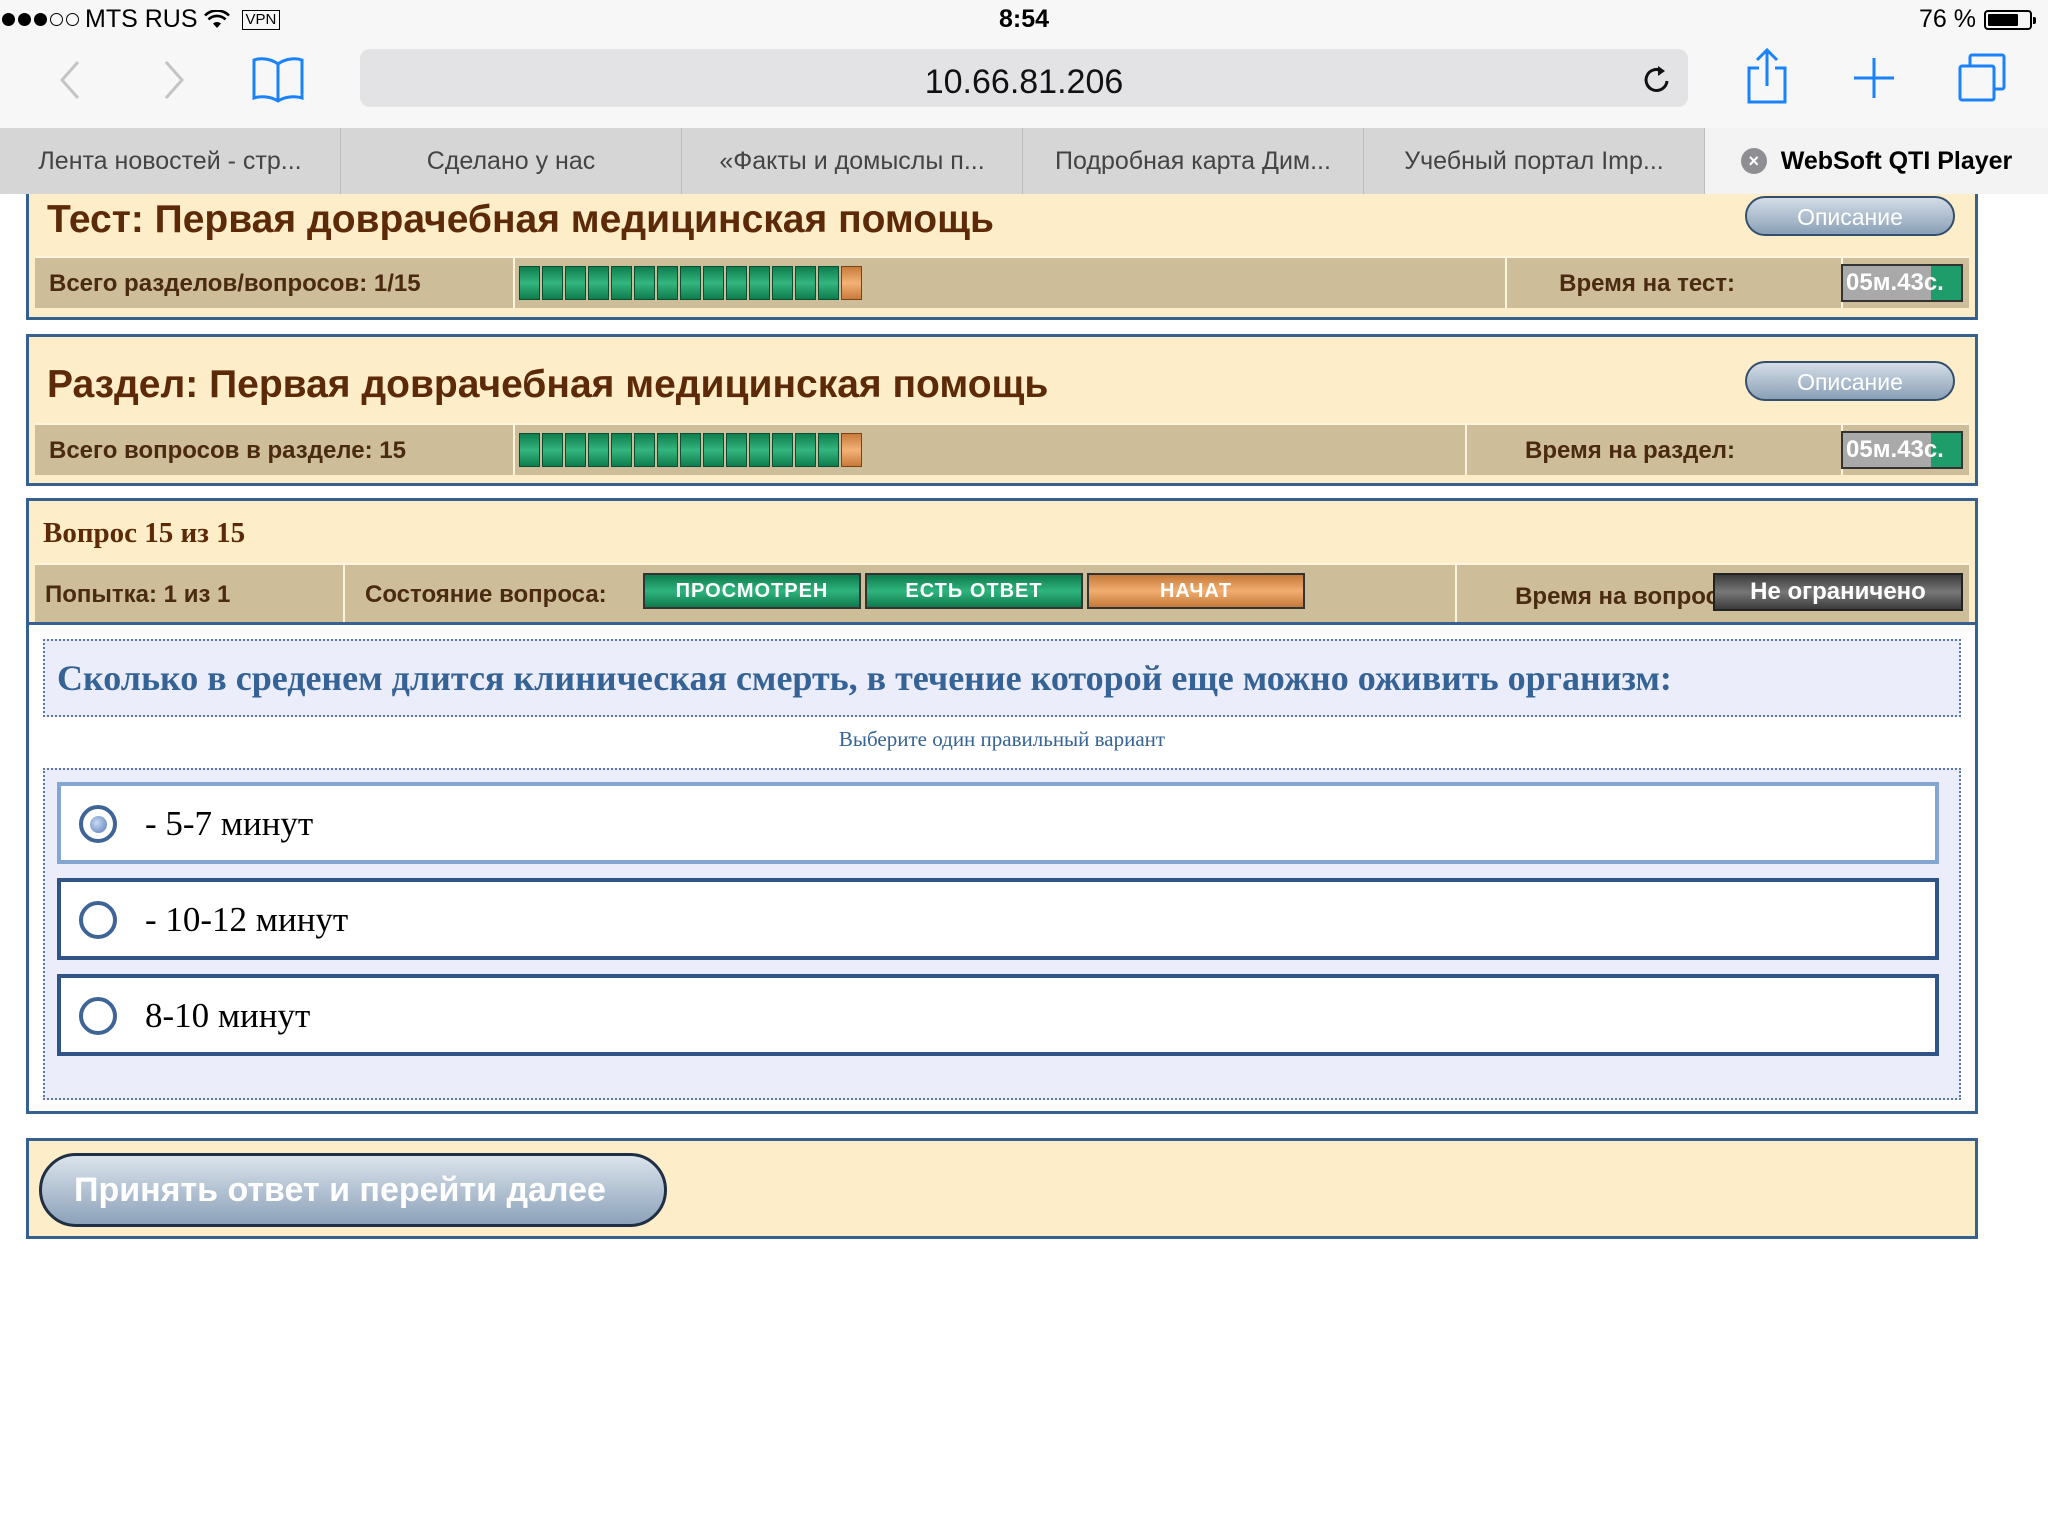  What do you see at coordinates (229, 823) in the screenshot?
I see `answer-option-label: - 5-7 минут` at bounding box center [229, 823].